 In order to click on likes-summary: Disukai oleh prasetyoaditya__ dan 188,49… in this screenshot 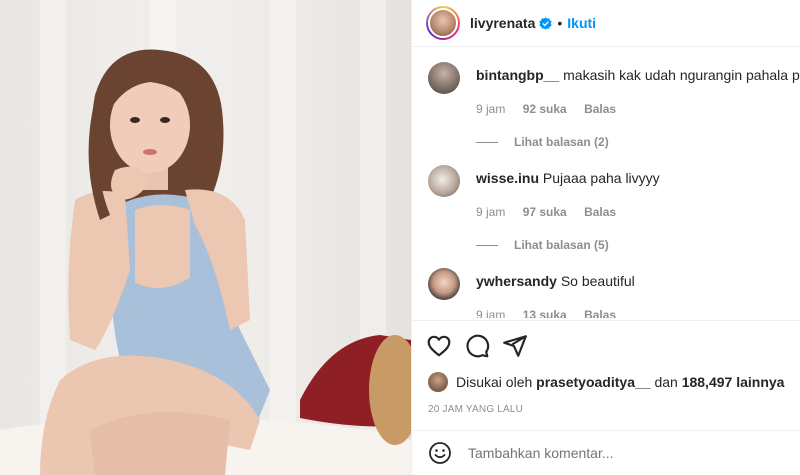, I will do `click(606, 382)`.